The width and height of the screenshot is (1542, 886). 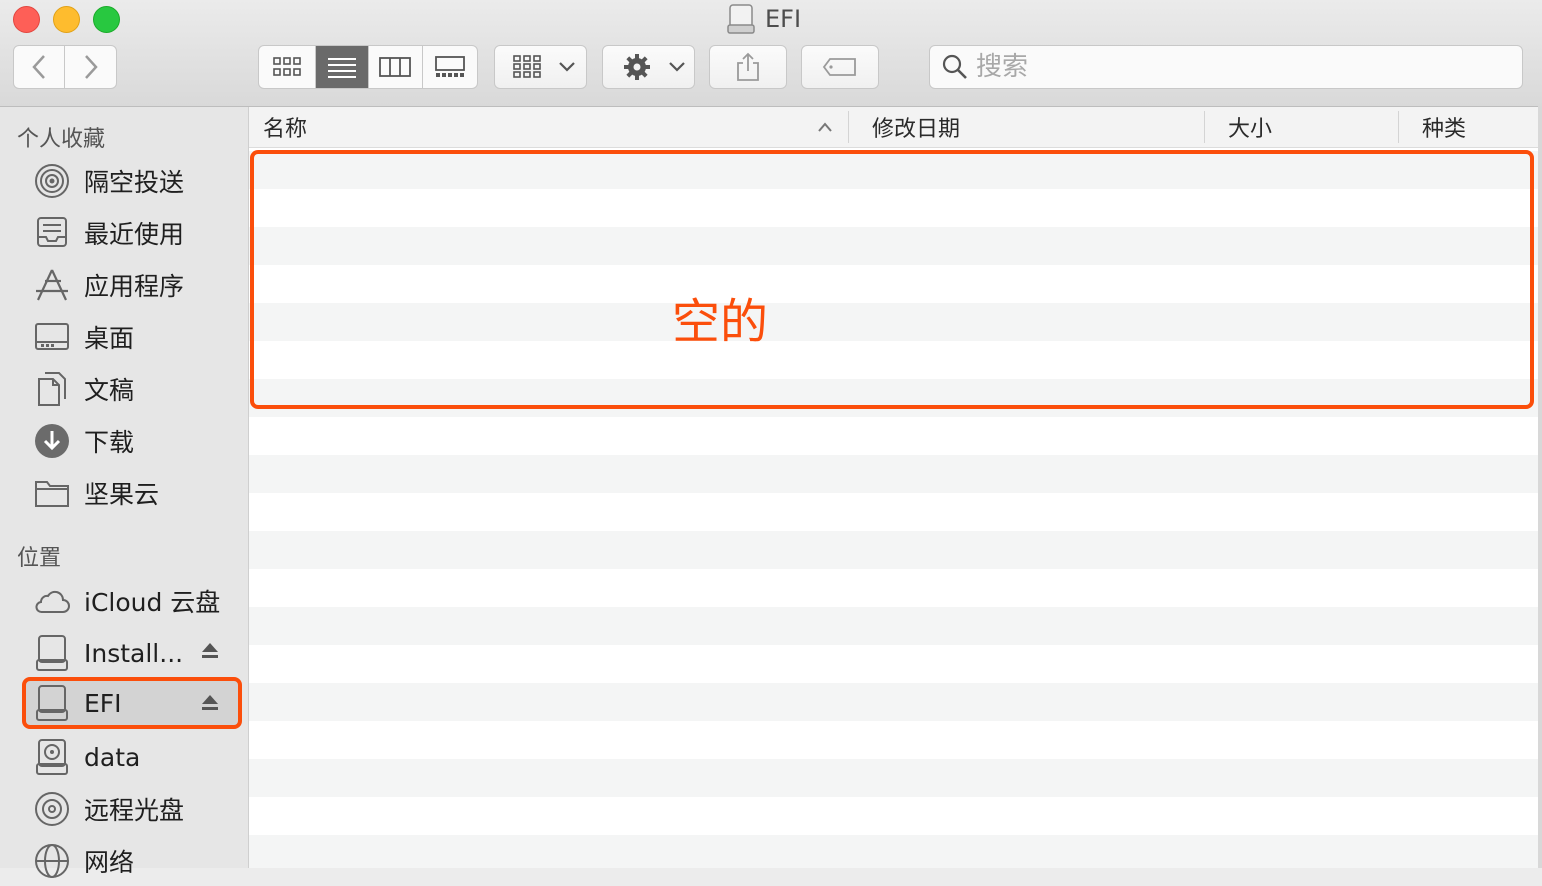 I want to click on recents-icon, so click(x=52, y=233).